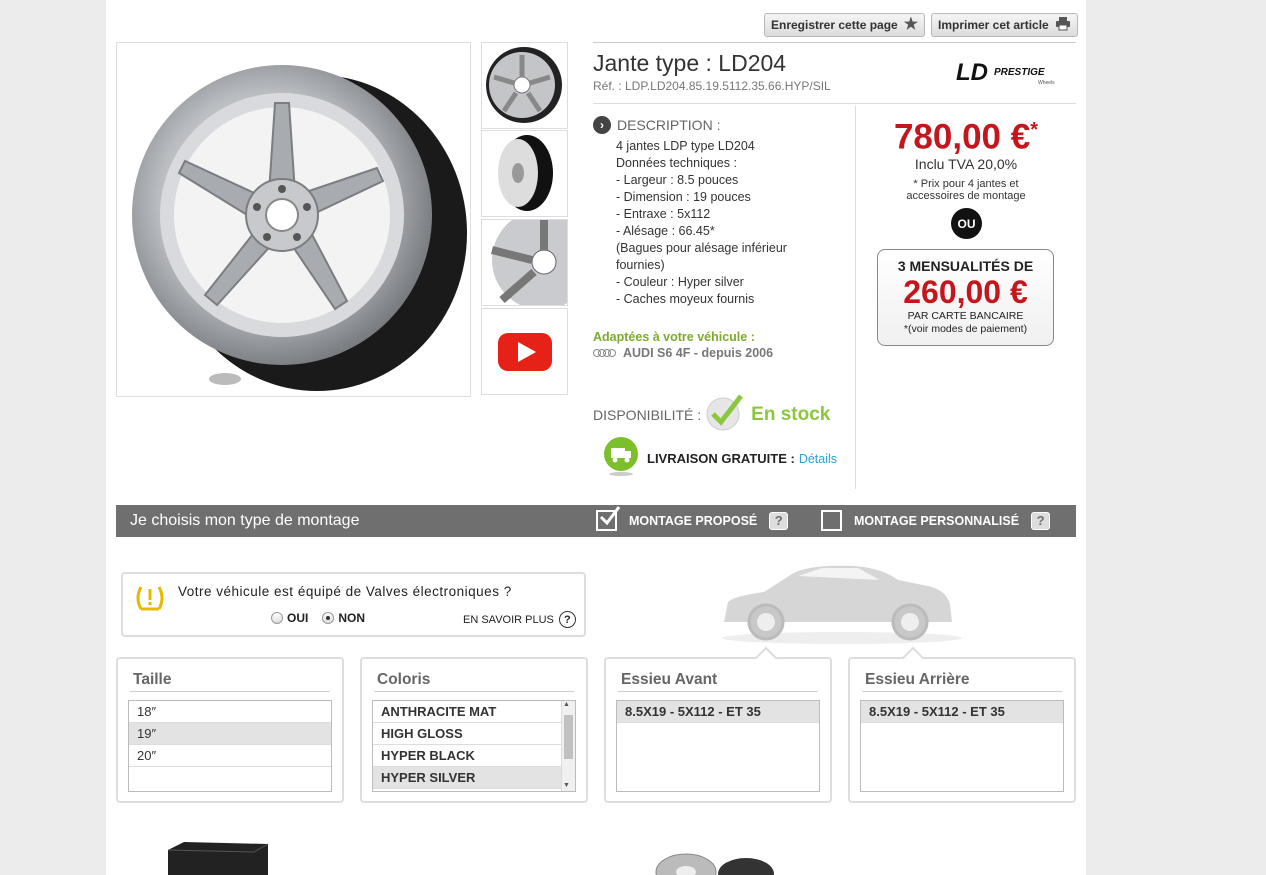 The height and width of the screenshot is (875, 1266). I want to click on mounting-custom-checkbox, so click(831, 520).